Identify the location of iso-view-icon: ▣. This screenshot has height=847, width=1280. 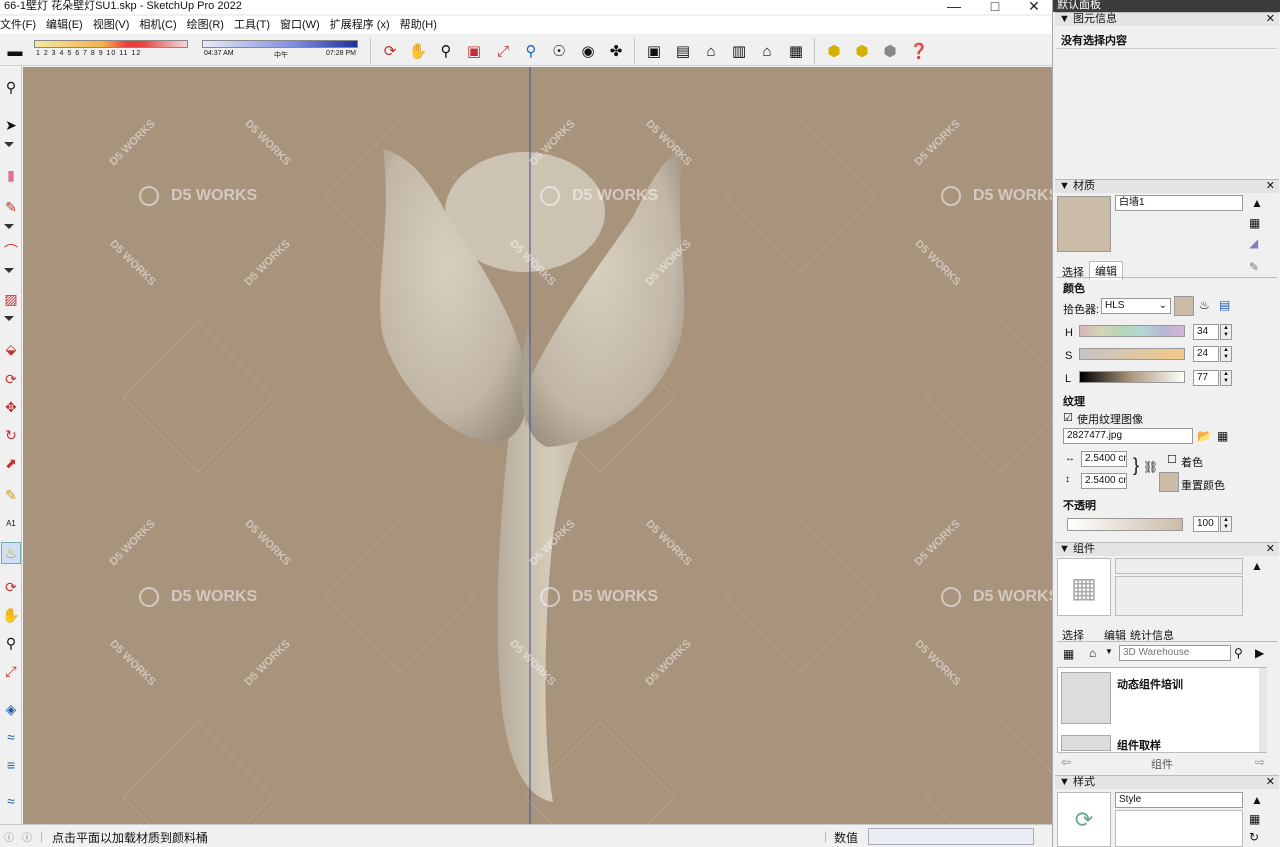
(654, 51).